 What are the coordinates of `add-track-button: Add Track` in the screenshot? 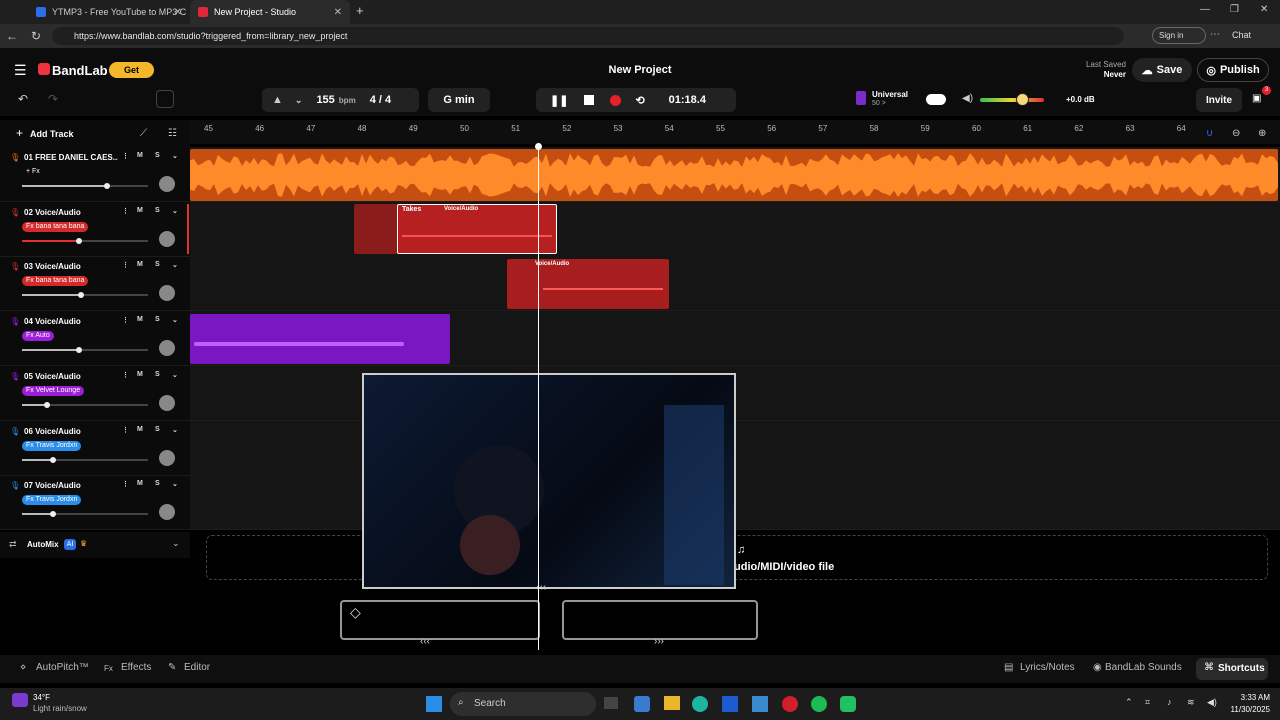 It's located at (52, 134).